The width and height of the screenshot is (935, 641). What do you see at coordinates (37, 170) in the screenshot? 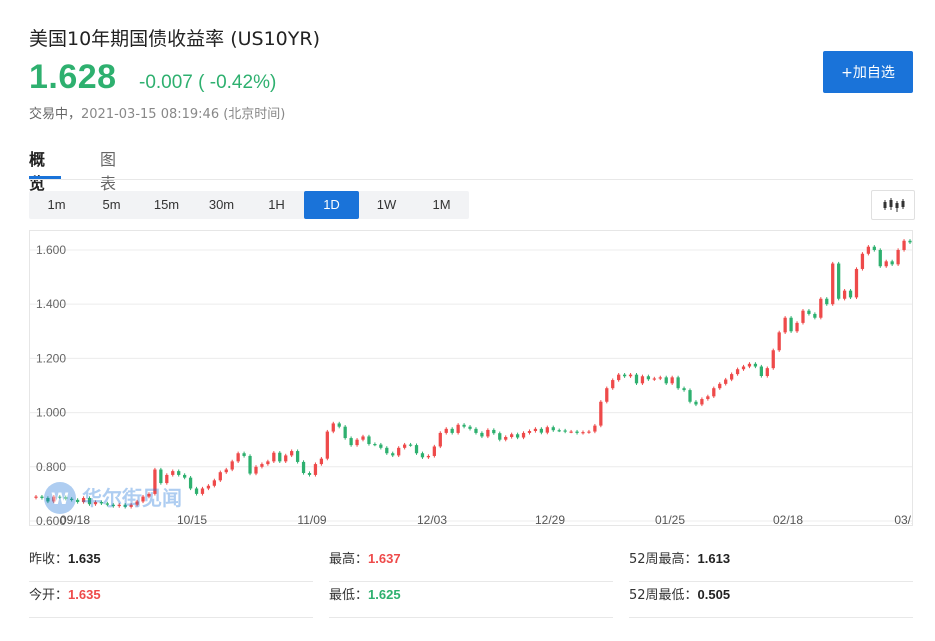
I see `tab-overview: 概览` at bounding box center [37, 170].